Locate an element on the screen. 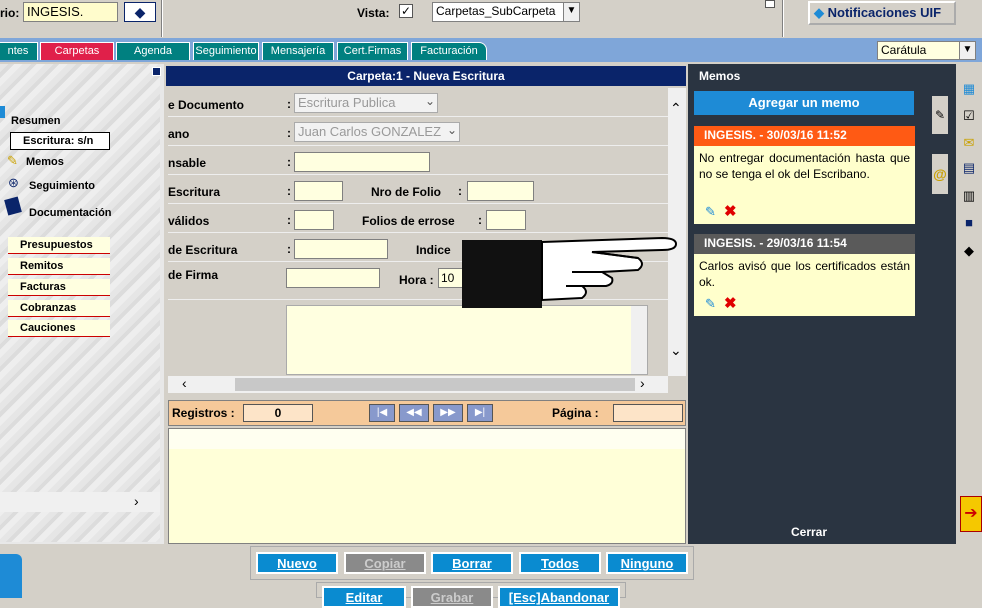 The image size is (982, 608). first-page-icon: |◀ is located at coordinates (382, 413).